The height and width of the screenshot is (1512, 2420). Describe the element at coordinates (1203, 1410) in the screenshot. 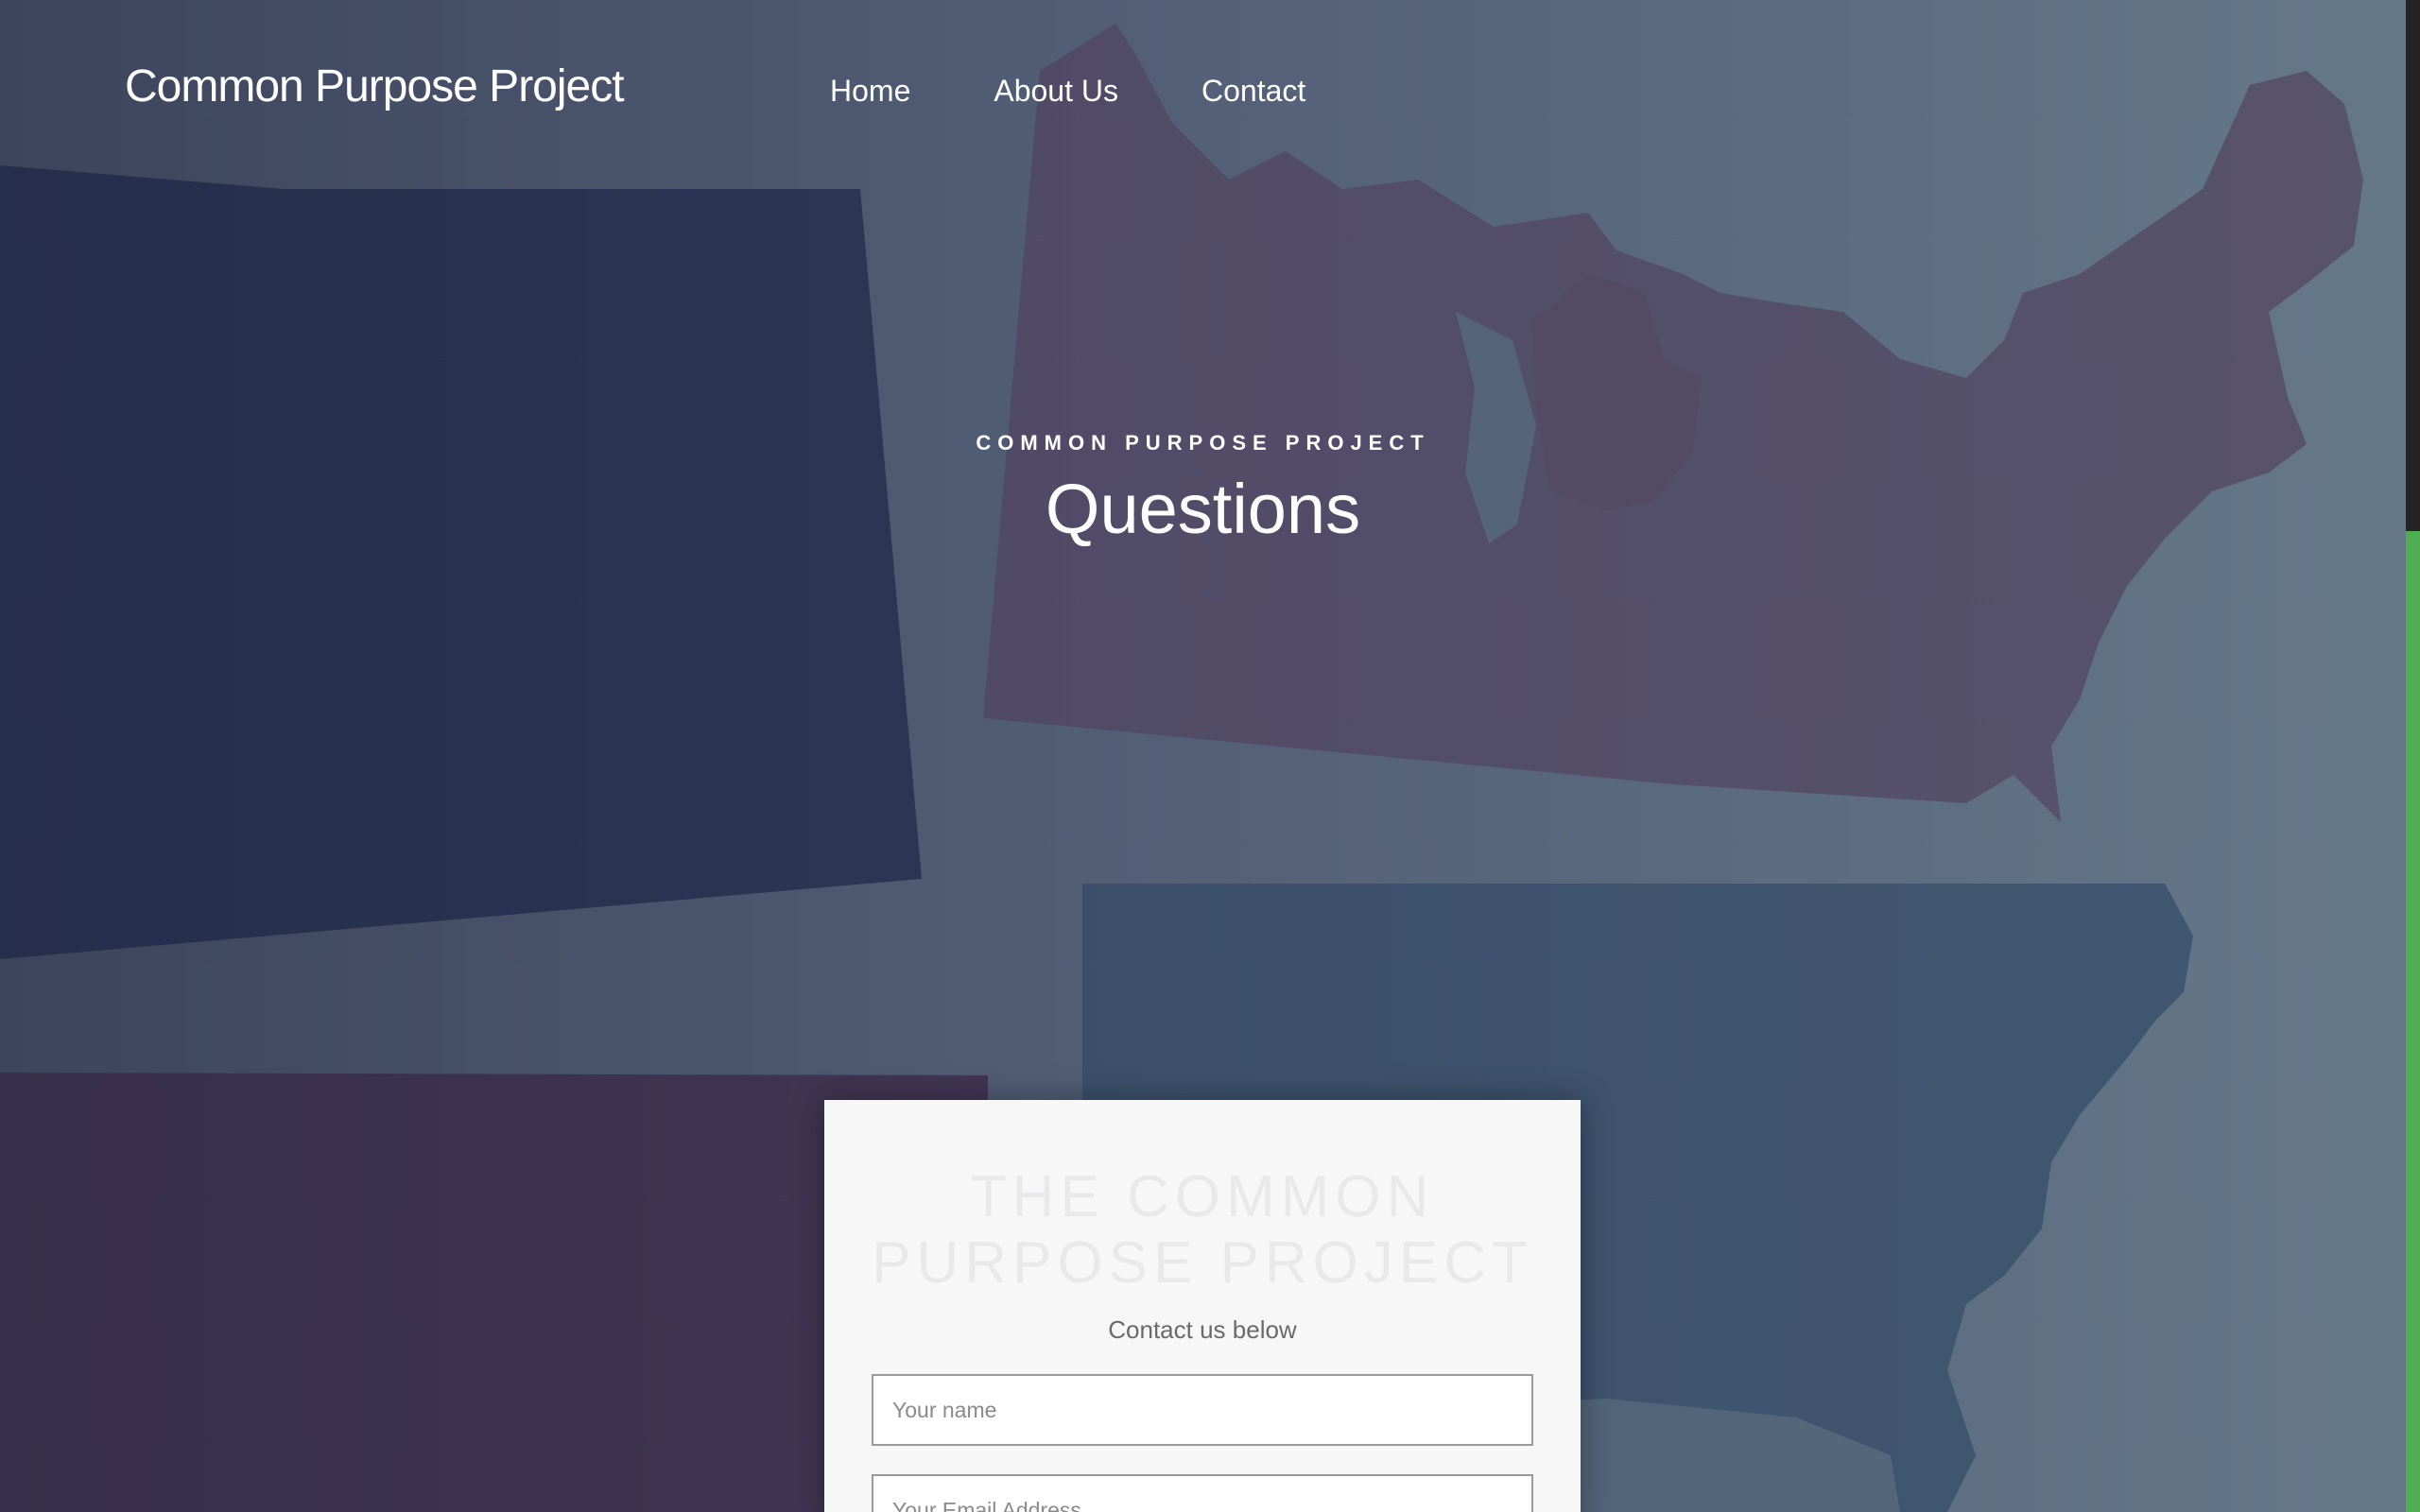

I see `name-field` at that location.